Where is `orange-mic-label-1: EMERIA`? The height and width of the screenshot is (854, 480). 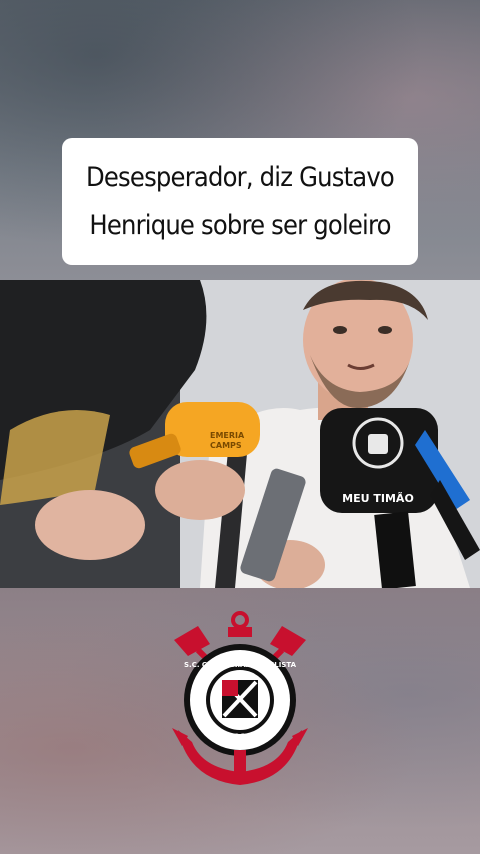 orange-mic-label-1: EMERIA is located at coordinates (227, 435).